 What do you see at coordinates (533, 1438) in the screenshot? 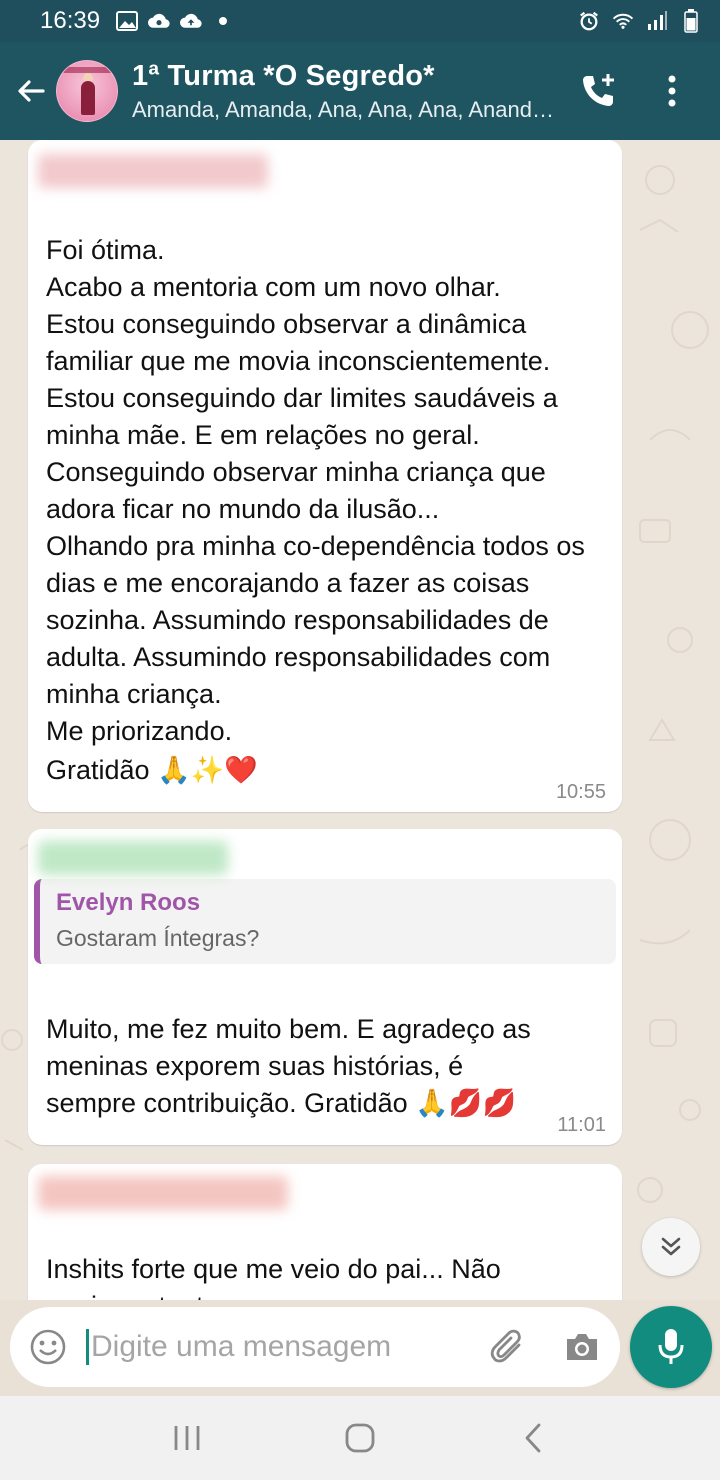
I see `back-icon` at bounding box center [533, 1438].